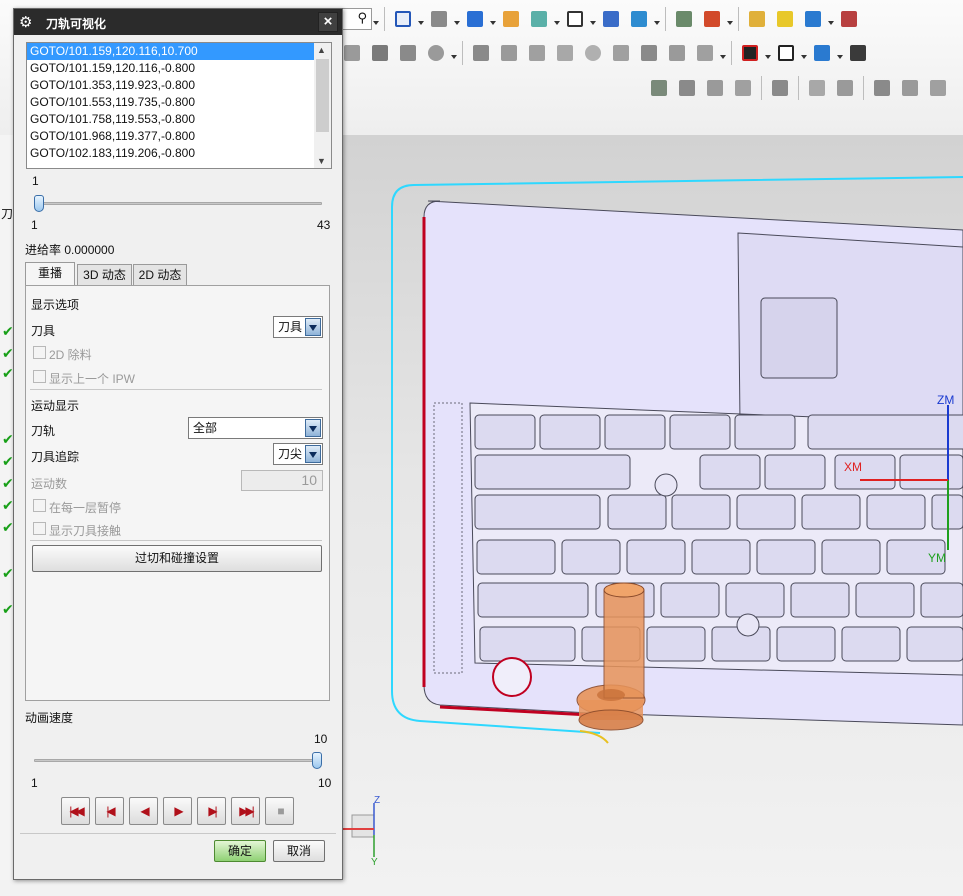 The height and width of the screenshot is (896, 963). Describe the element at coordinates (322, 95) in the screenshot. I see `scrollbar-thumb` at that location.